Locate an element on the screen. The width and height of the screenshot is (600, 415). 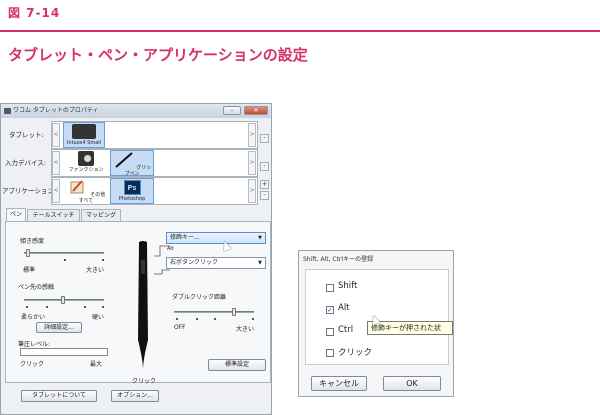
tip-feel-title: ペン先の感触 is located at coordinates (36, 287).